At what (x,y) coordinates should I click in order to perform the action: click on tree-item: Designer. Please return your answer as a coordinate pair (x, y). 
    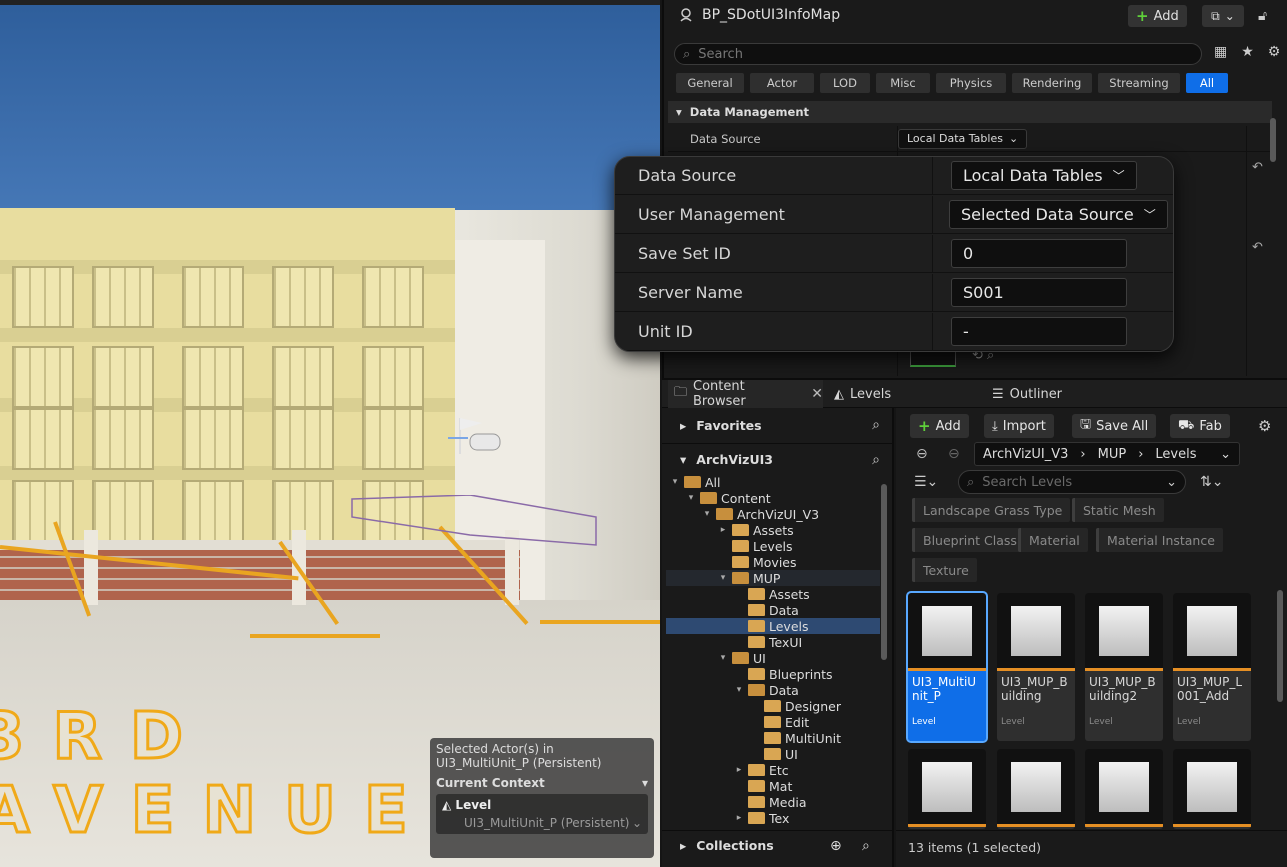
    Looking at the image, I should click on (795, 706).